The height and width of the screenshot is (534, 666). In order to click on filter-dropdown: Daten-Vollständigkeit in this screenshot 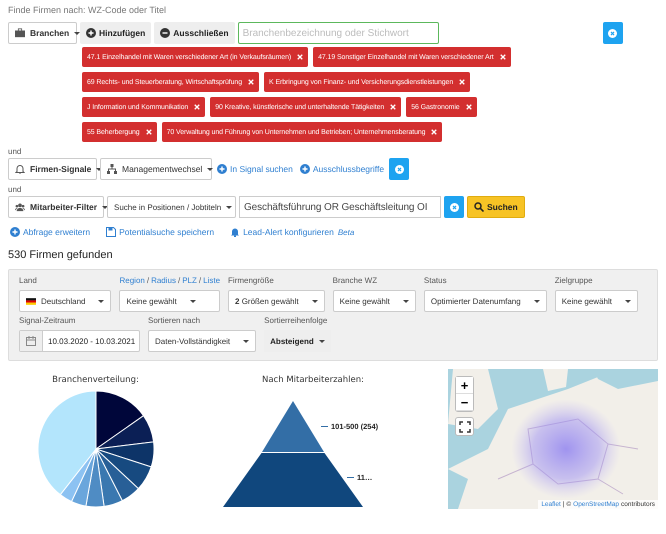, I will do `click(202, 341)`.